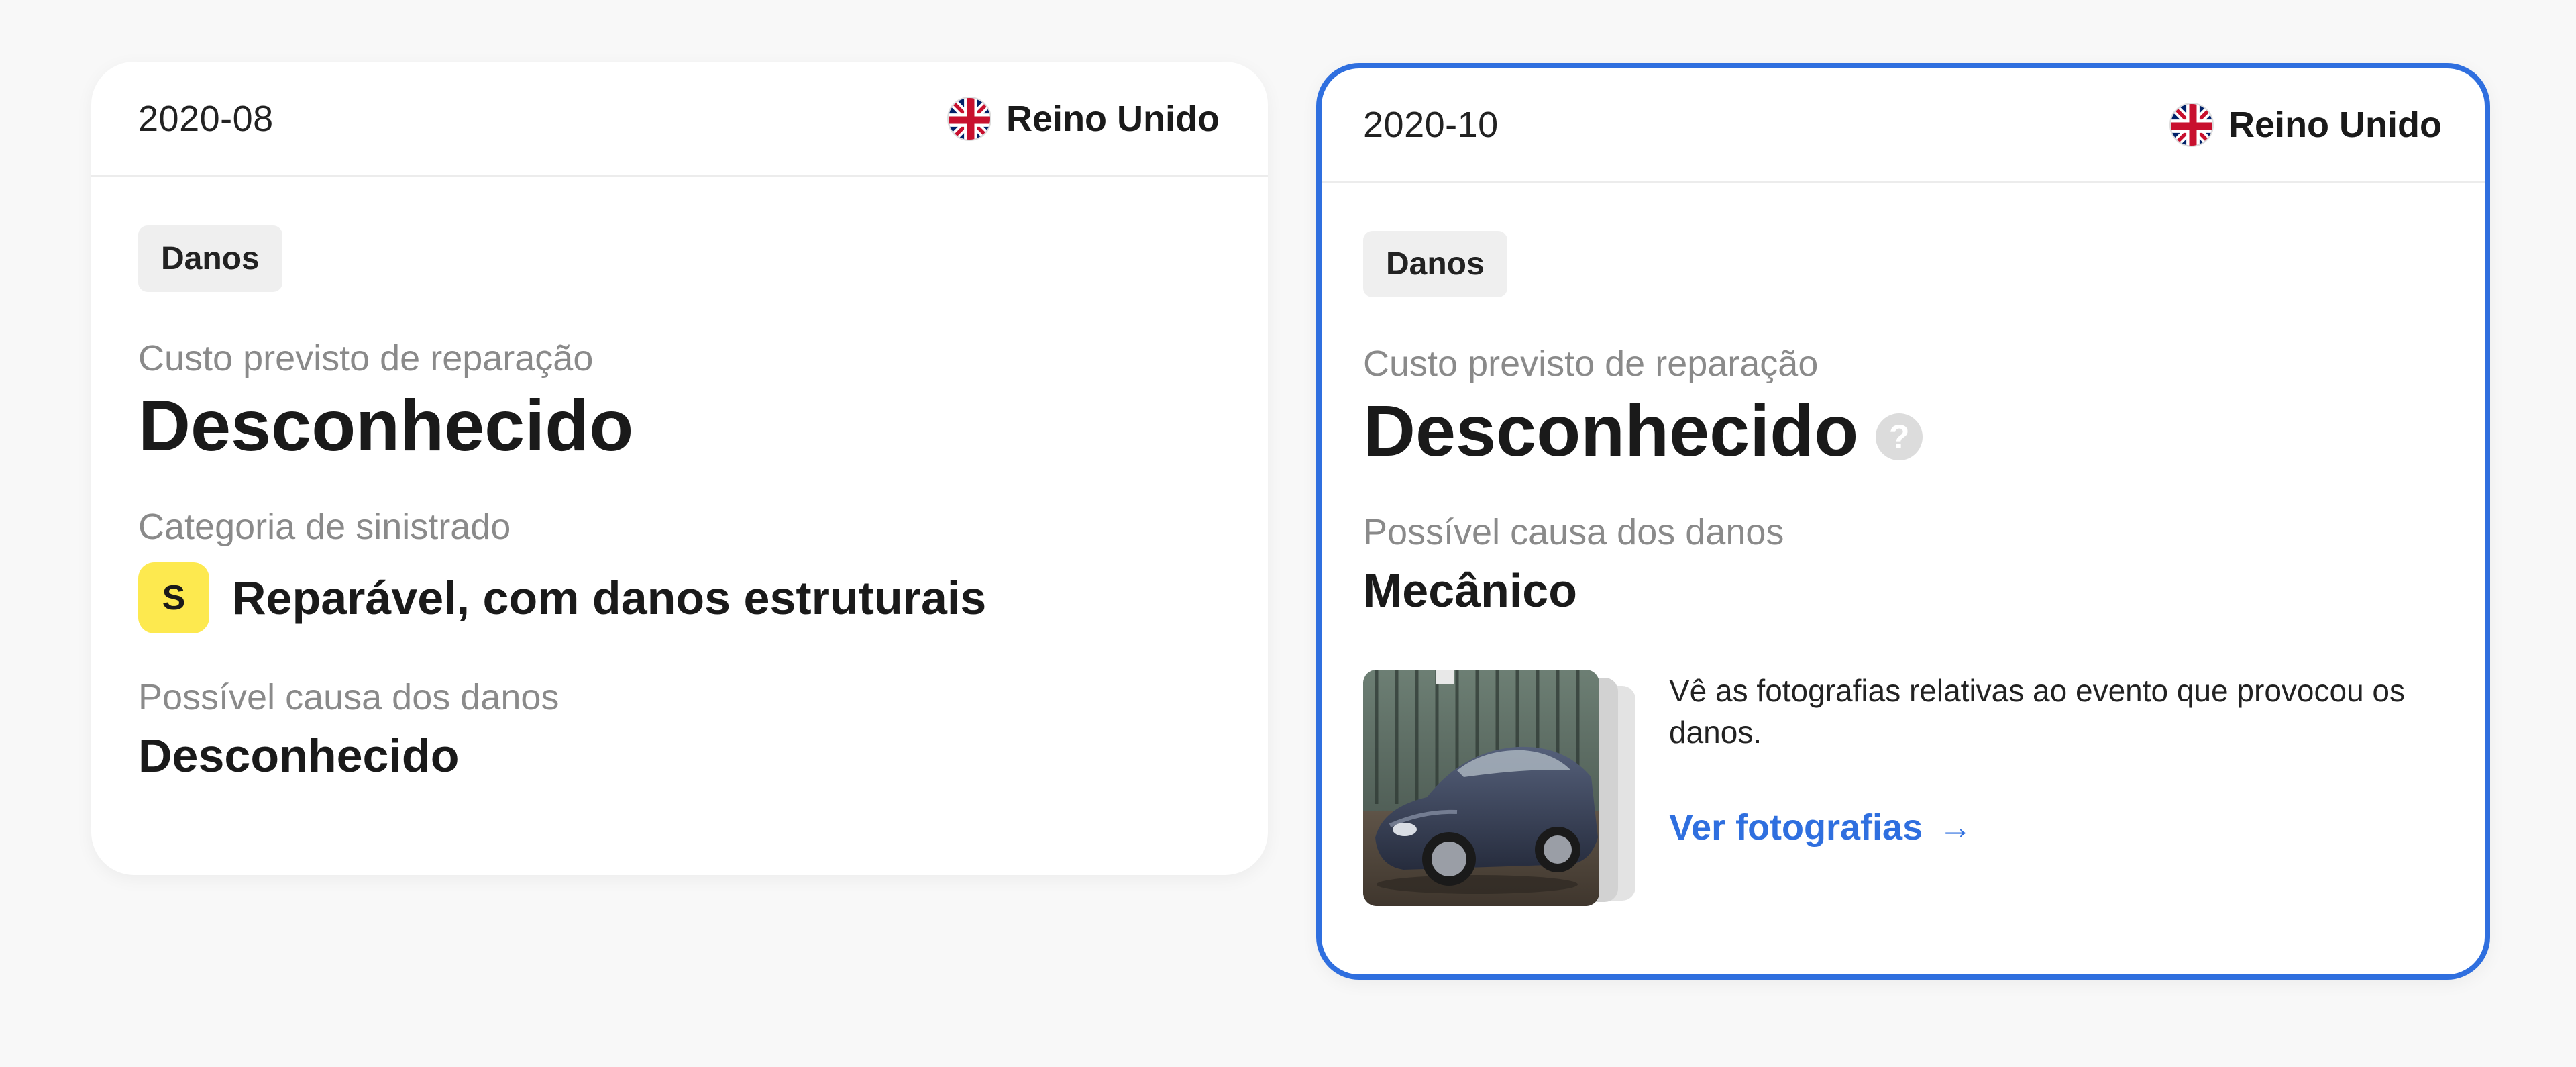  What do you see at coordinates (1956, 827) in the screenshot?
I see `arrow-right-icon: →` at bounding box center [1956, 827].